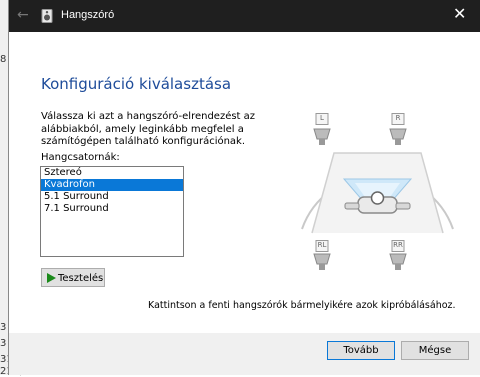 The image size is (480, 377). I want to click on rear-left-speaker: RL, so click(322, 257).